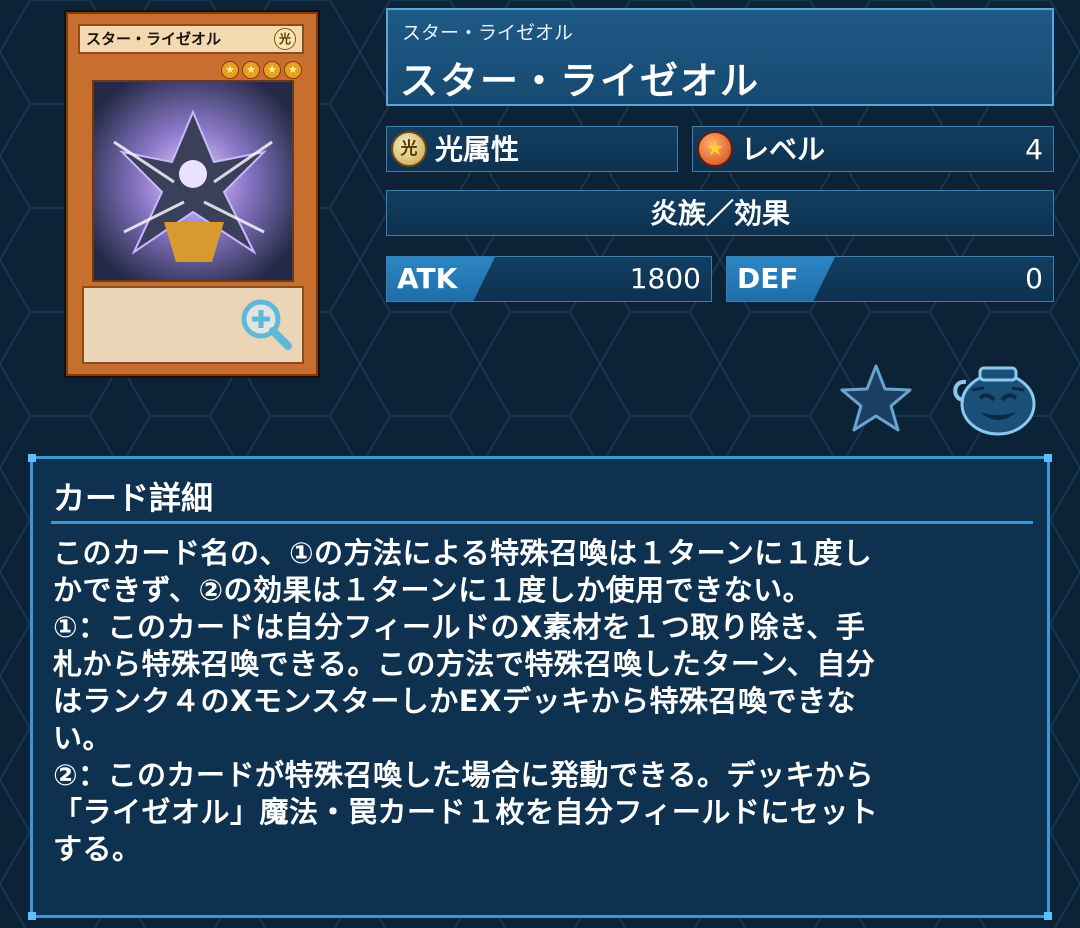 Image resolution: width=1080 pixels, height=928 pixels. I want to click on monster-type: 炎族／効果, so click(719, 213).